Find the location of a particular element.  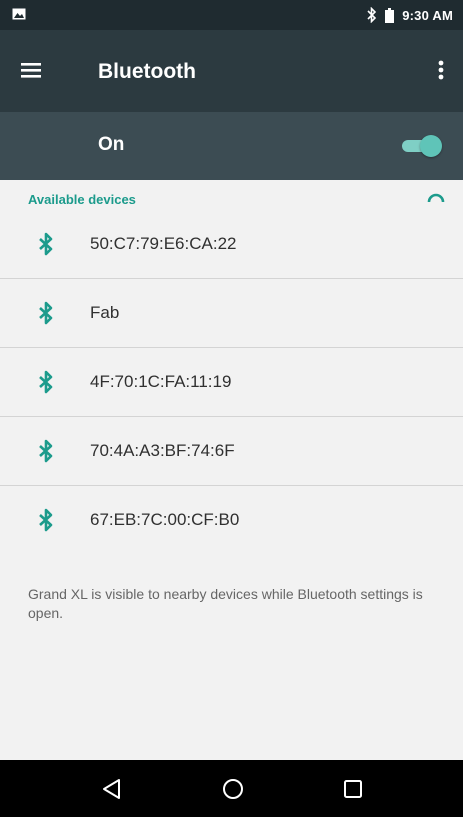

toggle-thumb is located at coordinates (431, 146).